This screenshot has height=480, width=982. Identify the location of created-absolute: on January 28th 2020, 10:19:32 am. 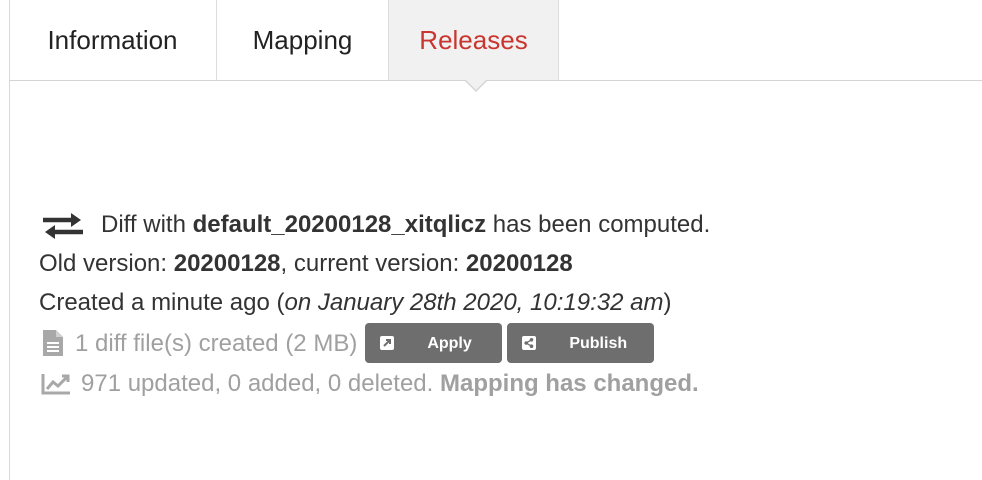
(474, 302).